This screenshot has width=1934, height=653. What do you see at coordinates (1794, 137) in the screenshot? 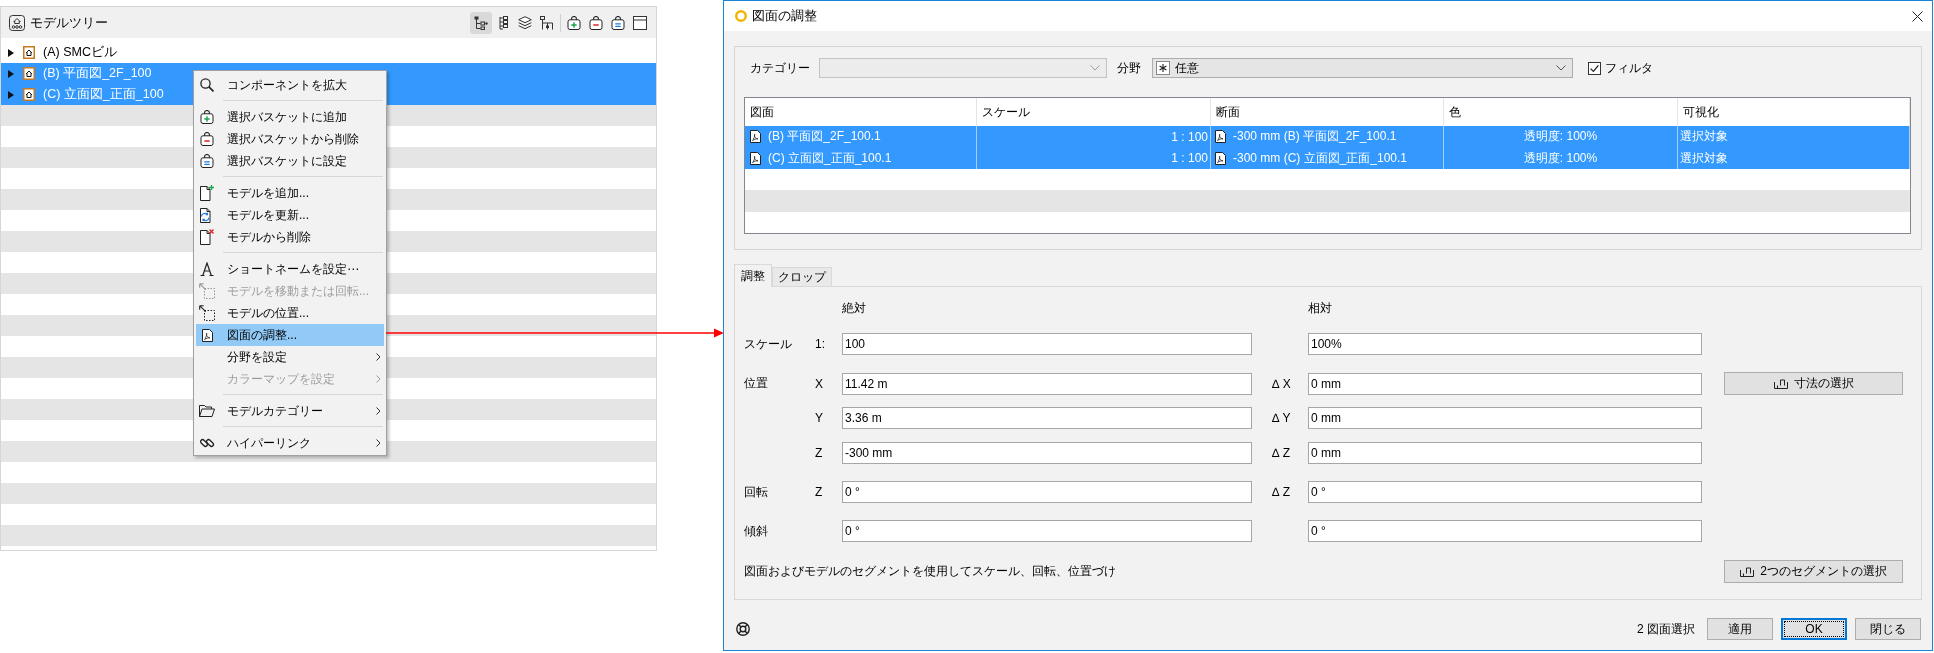
I see `table-cell: 選択対象` at bounding box center [1794, 137].